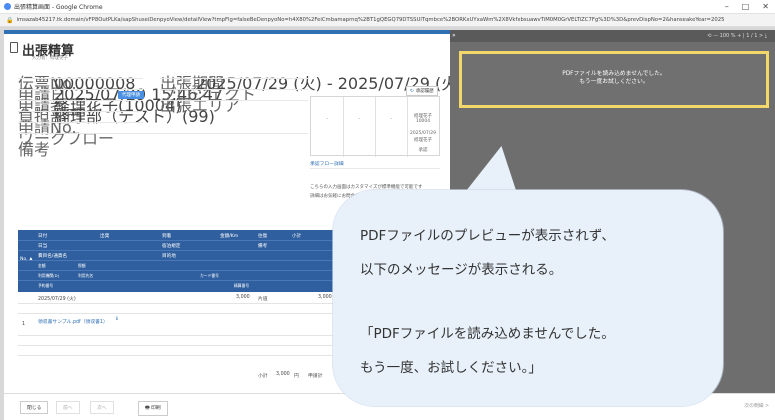 The width and height of the screenshot is (775, 420). What do you see at coordinates (117, 319) in the screenshot?
I see `info-icon: ℹ` at bounding box center [117, 319].